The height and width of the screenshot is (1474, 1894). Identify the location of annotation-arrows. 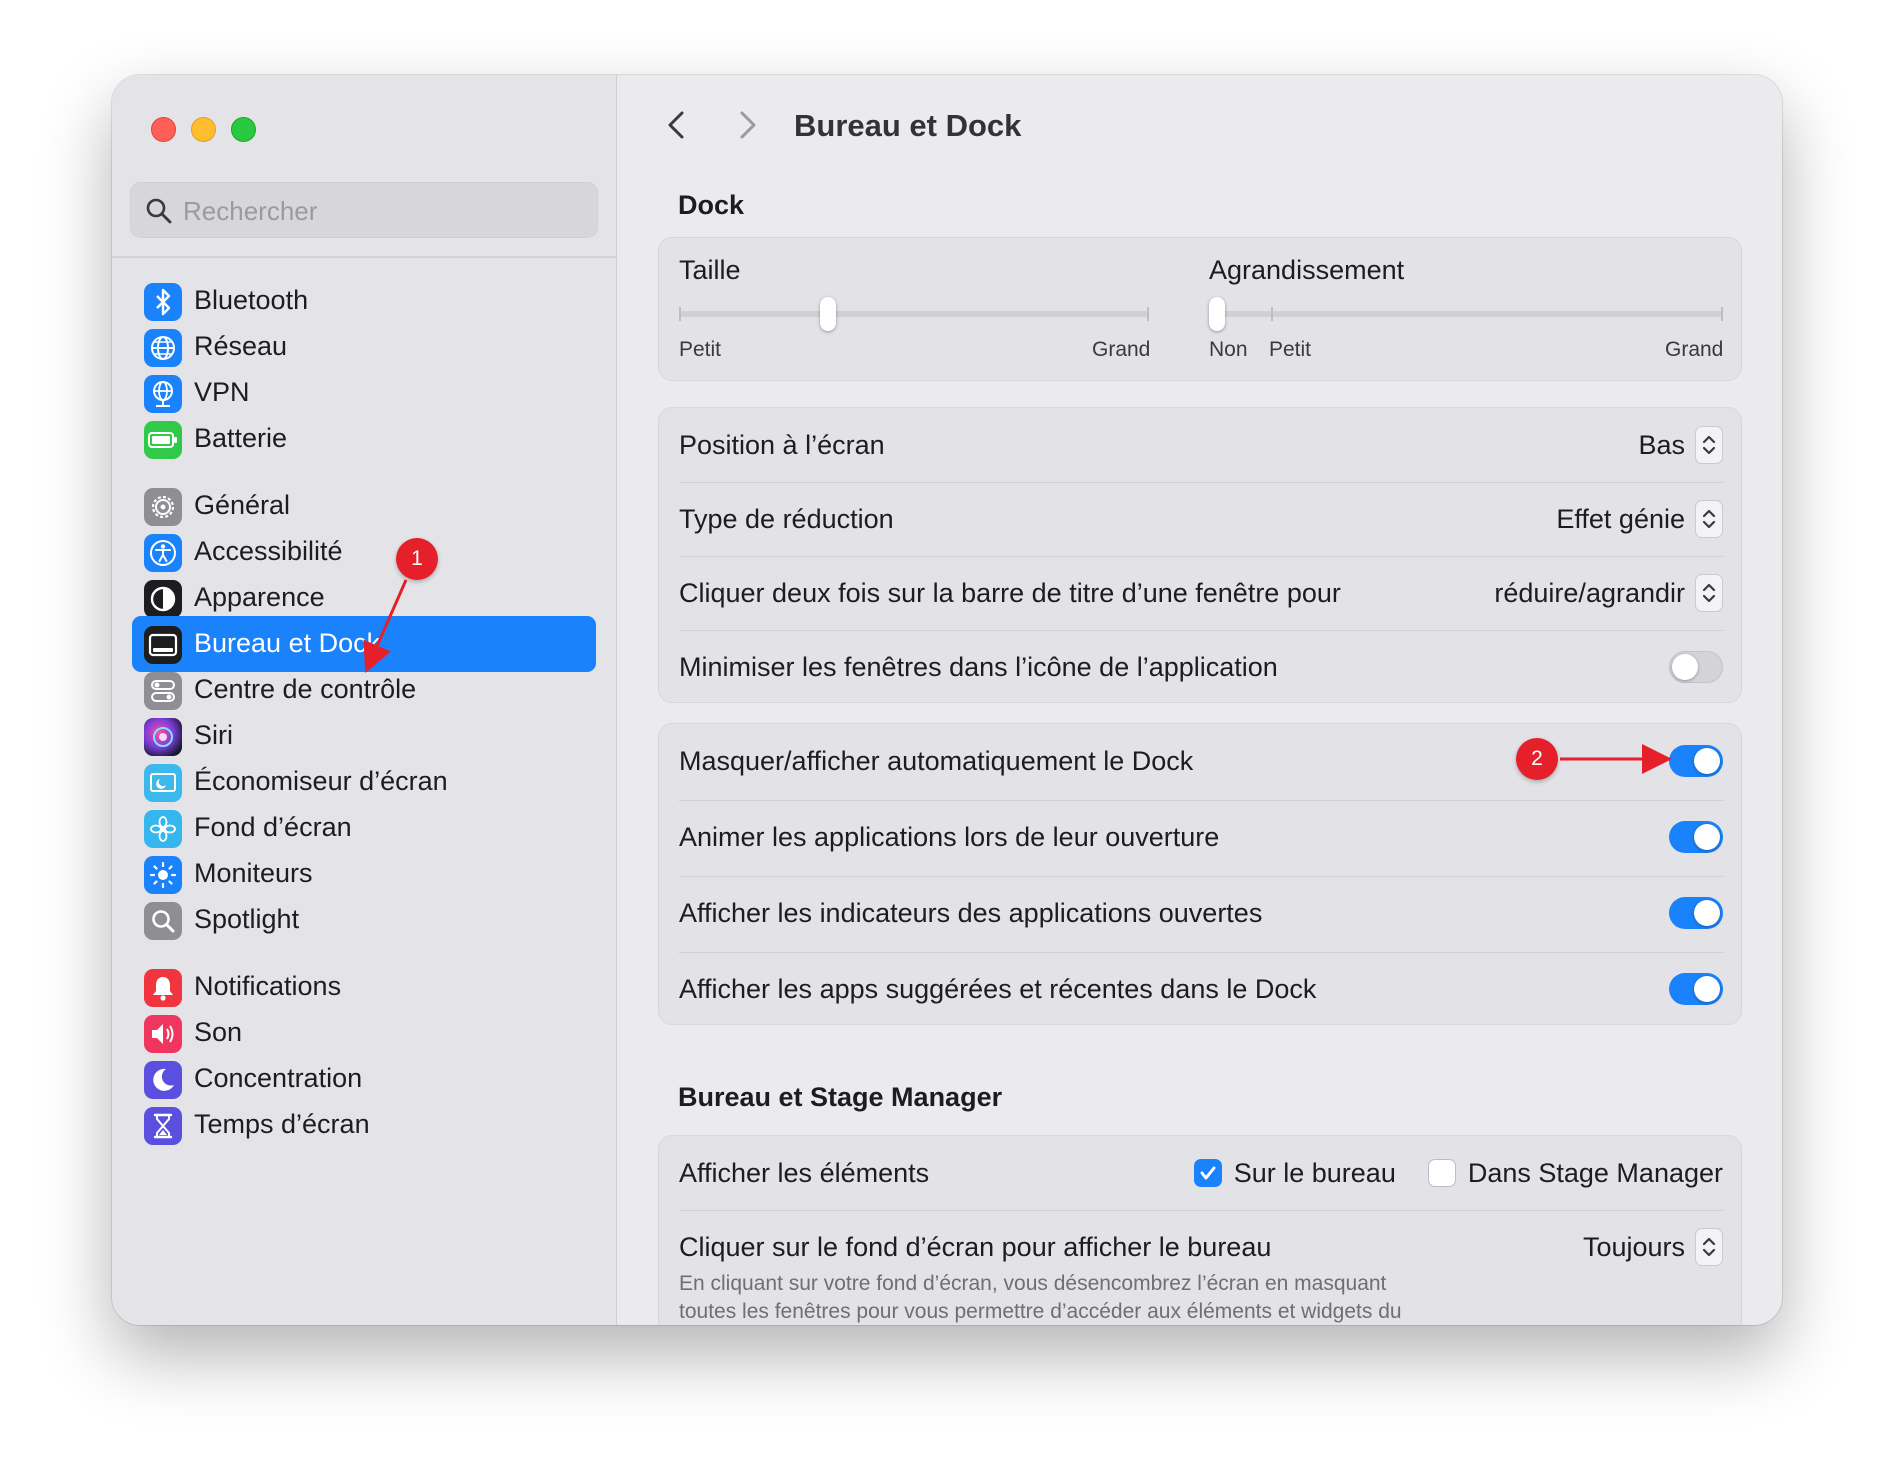
(1017, 676).